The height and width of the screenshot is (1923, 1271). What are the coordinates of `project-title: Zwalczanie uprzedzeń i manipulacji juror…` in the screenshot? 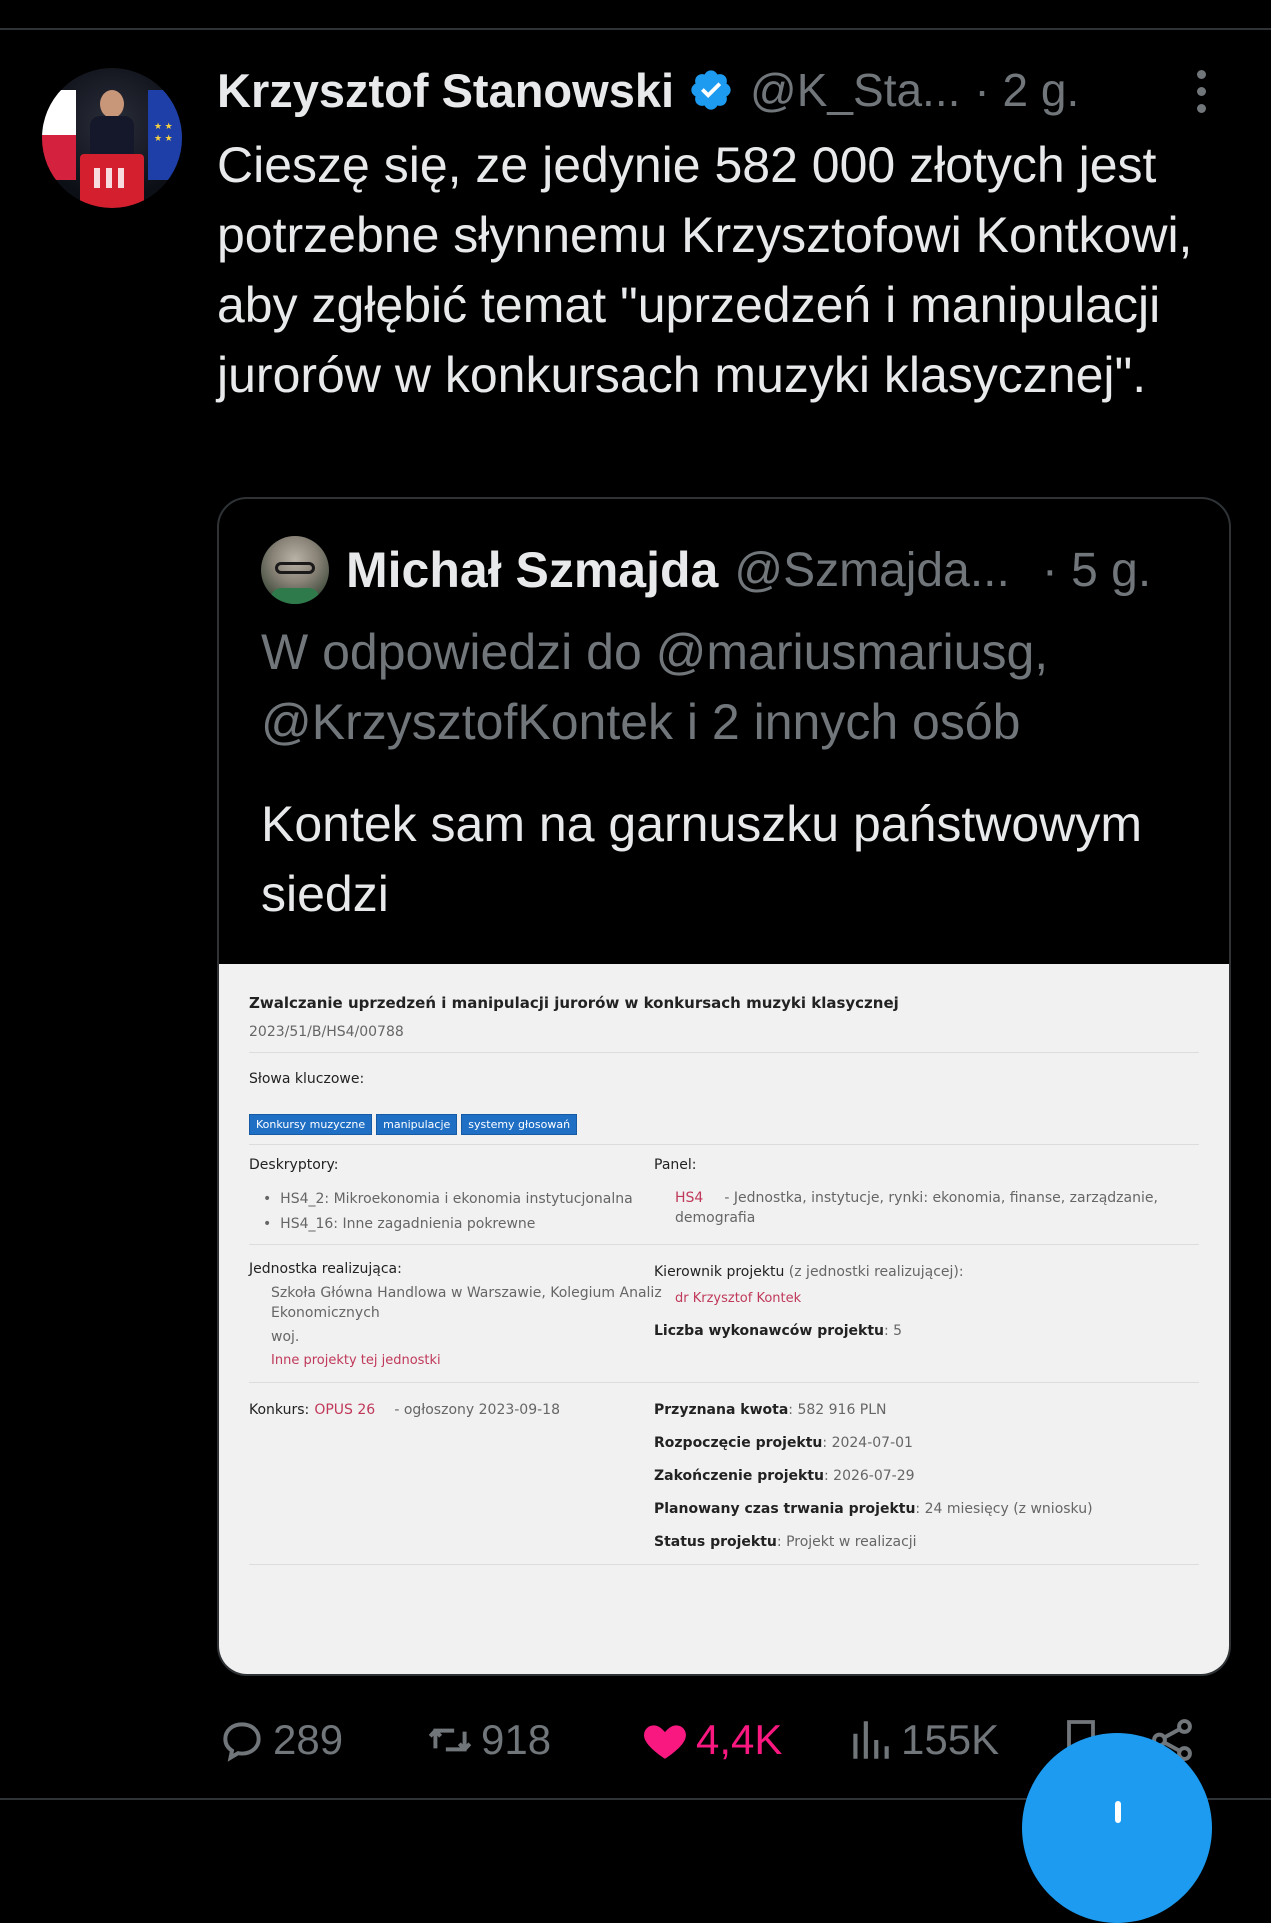 It's located at (574, 1003).